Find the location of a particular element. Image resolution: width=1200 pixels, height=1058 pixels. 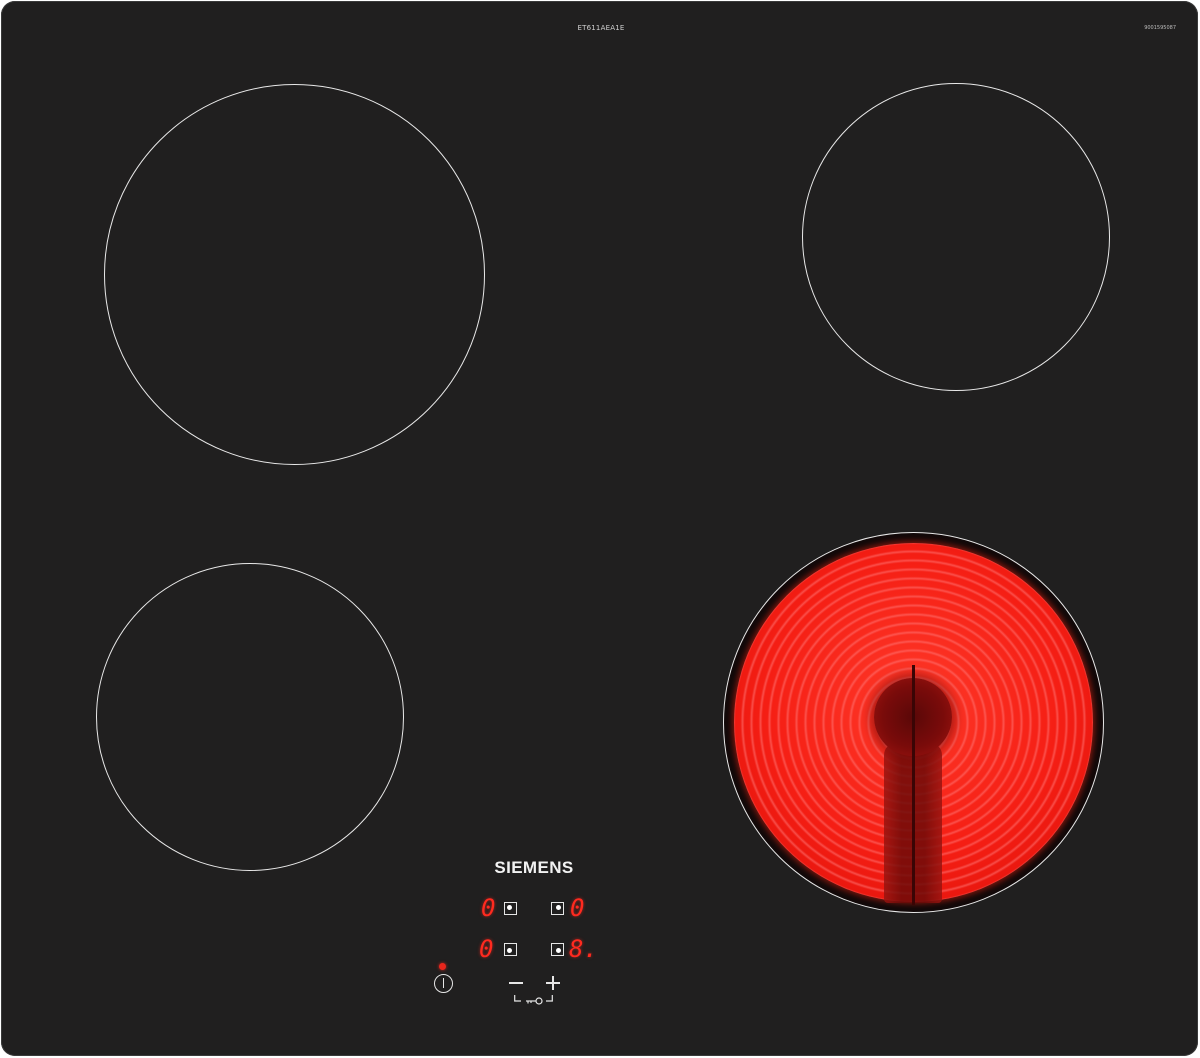

zone-select-bottom-right is located at coordinates (557, 949).